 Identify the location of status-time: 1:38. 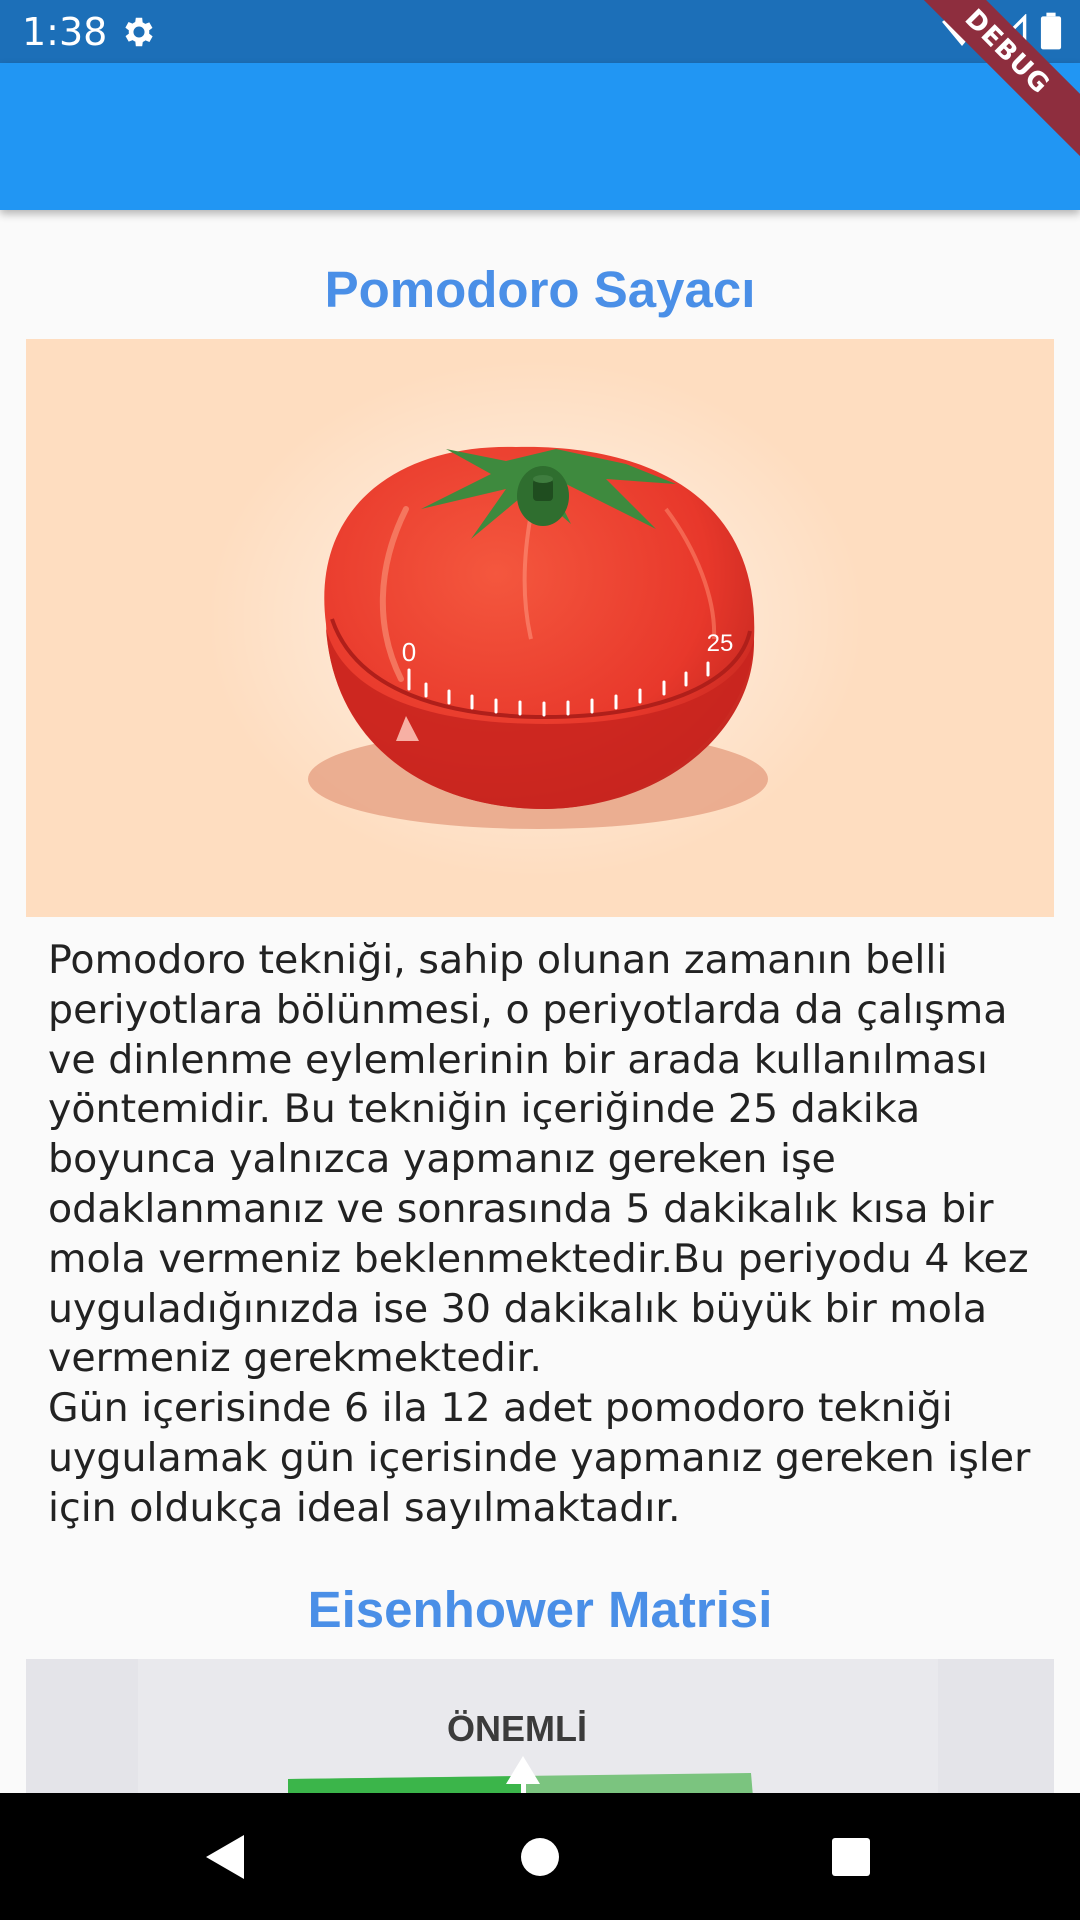
(65, 32).